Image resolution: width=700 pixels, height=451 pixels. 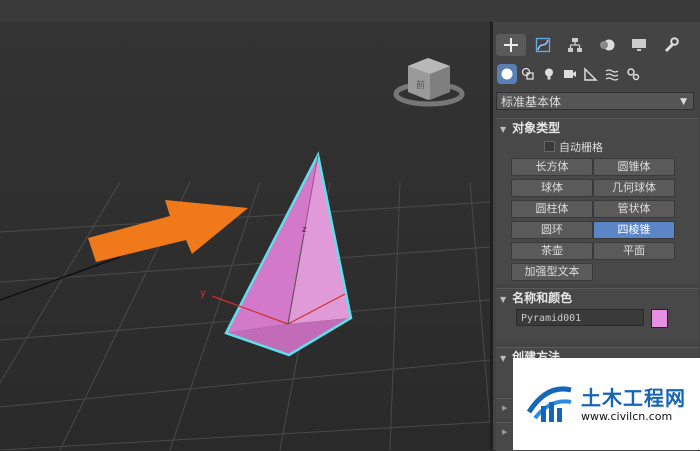 I want to click on pyramid-object, so click(x=288, y=254).